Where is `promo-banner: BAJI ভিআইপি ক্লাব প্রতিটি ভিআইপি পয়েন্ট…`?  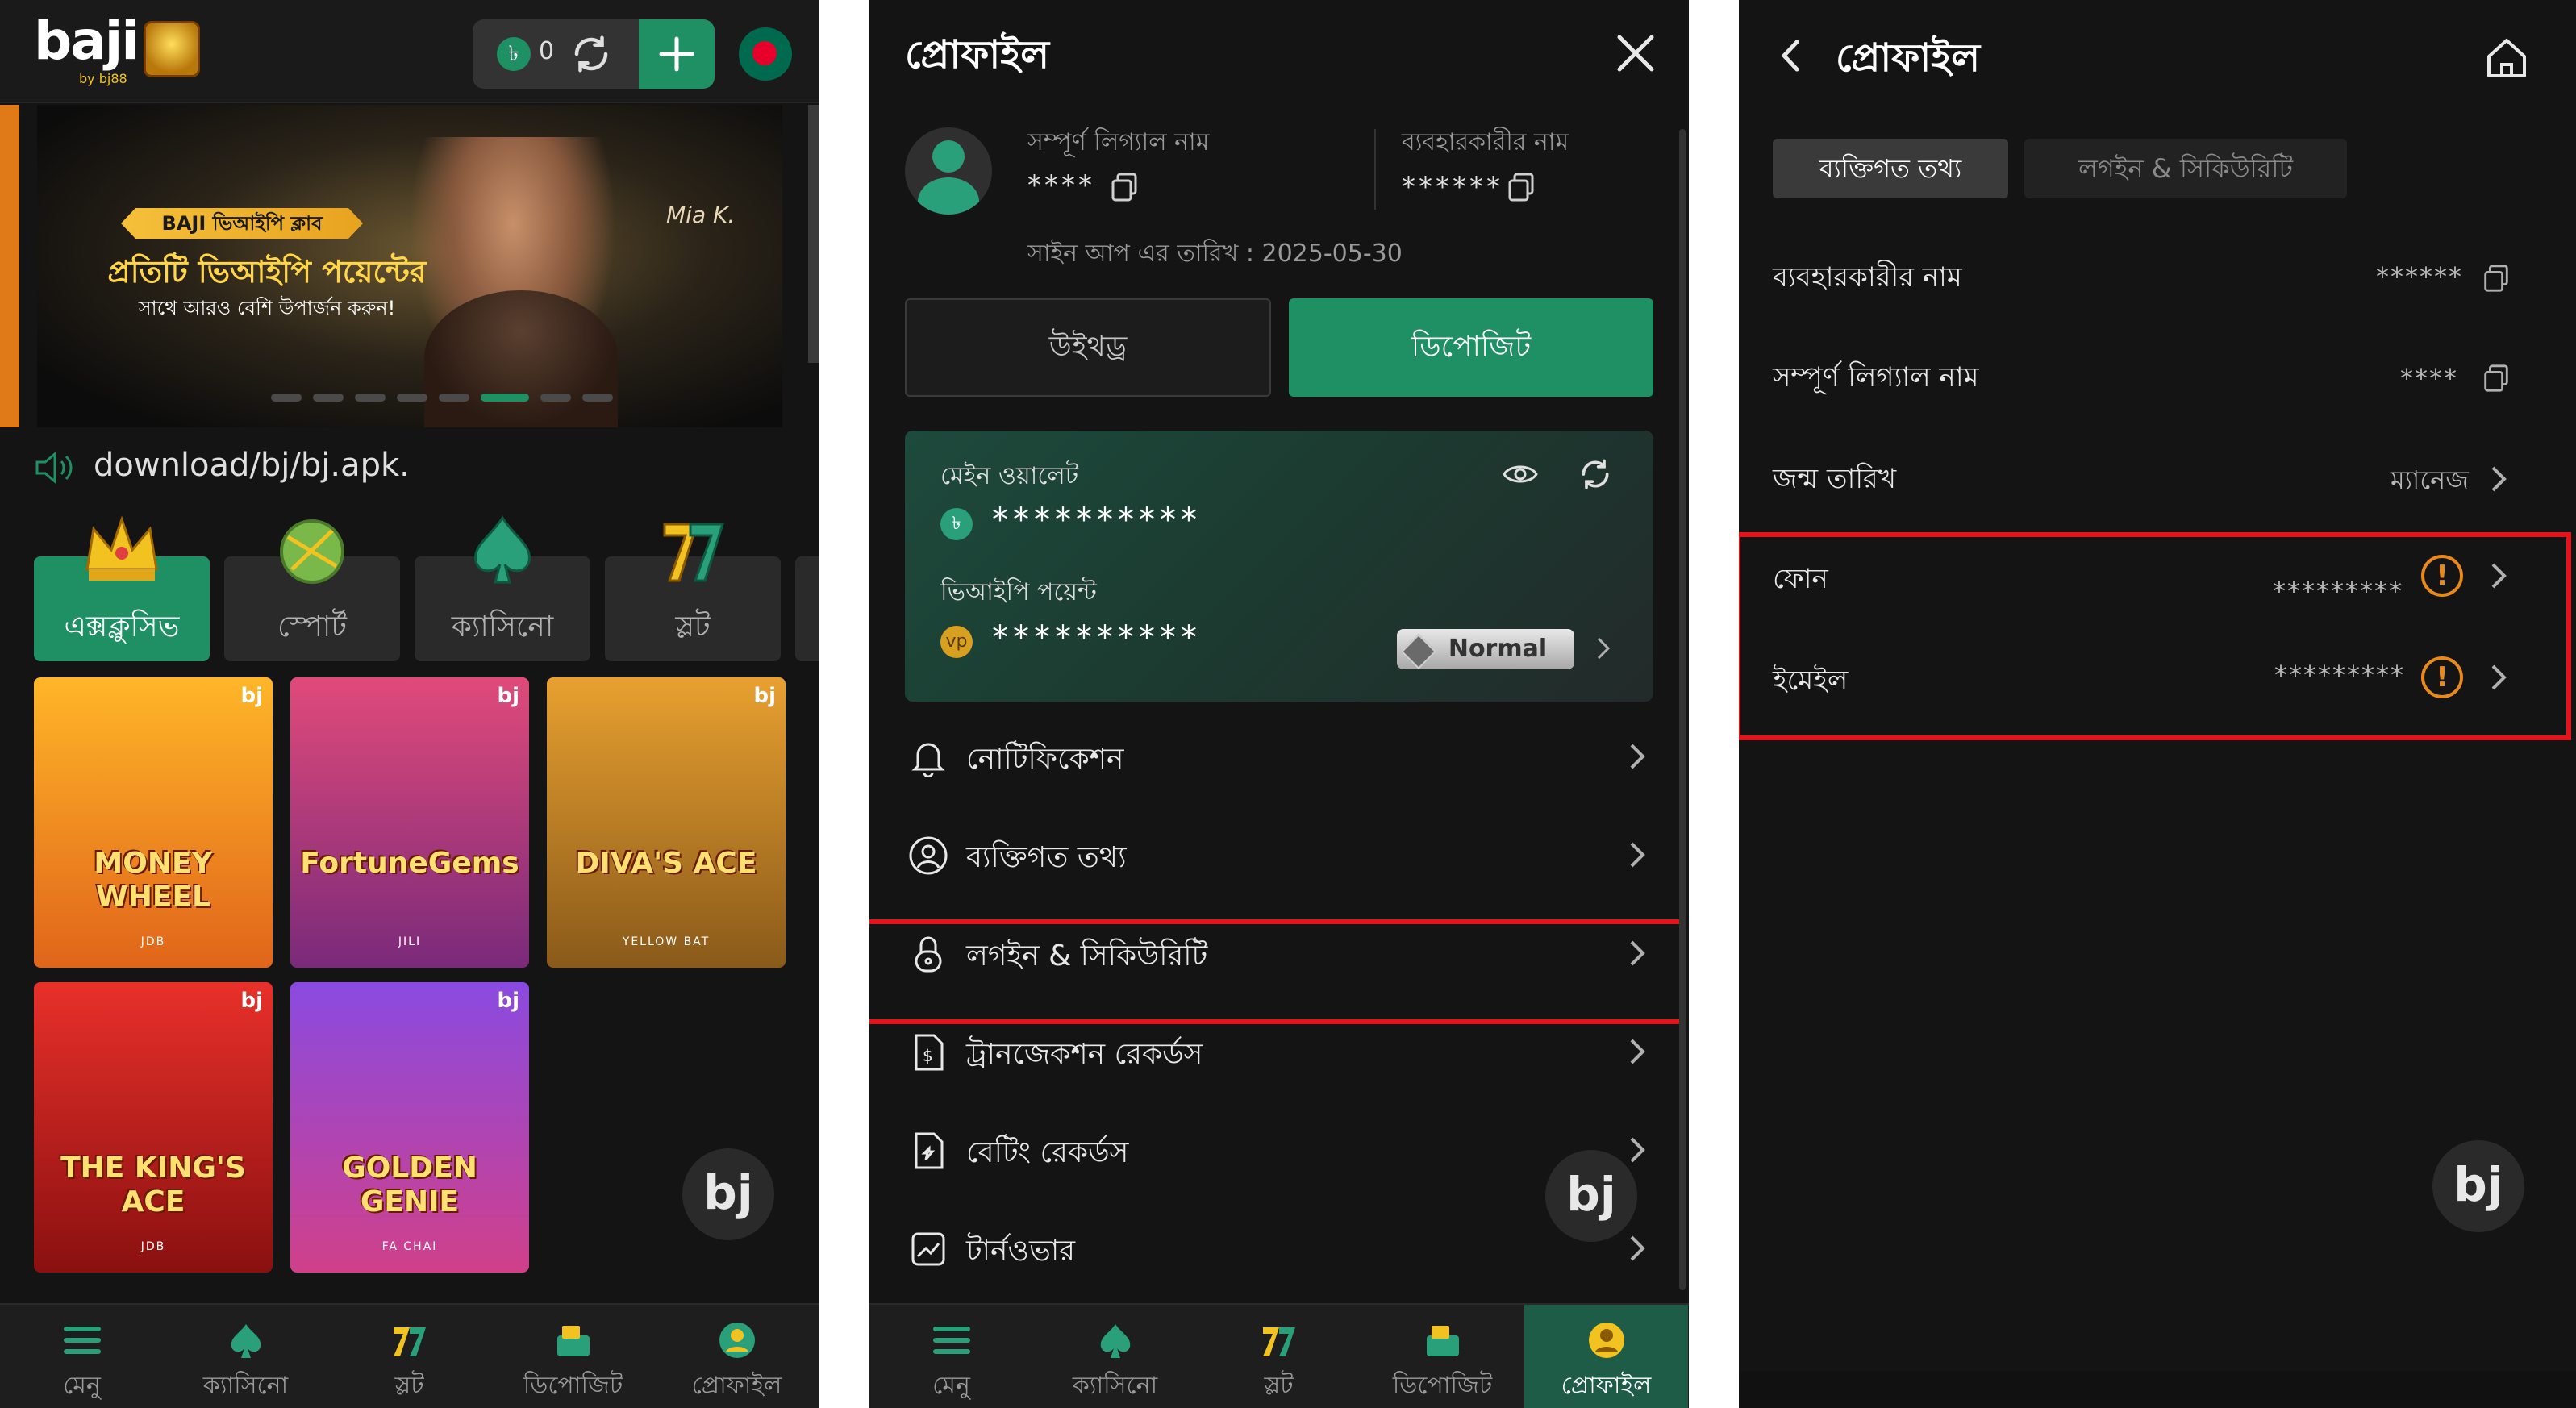
promo-banner: BAJI ভিআইপি ক্লাব প্রতিটি ভিআইপি পয়েন্ট… is located at coordinates (409, 266).